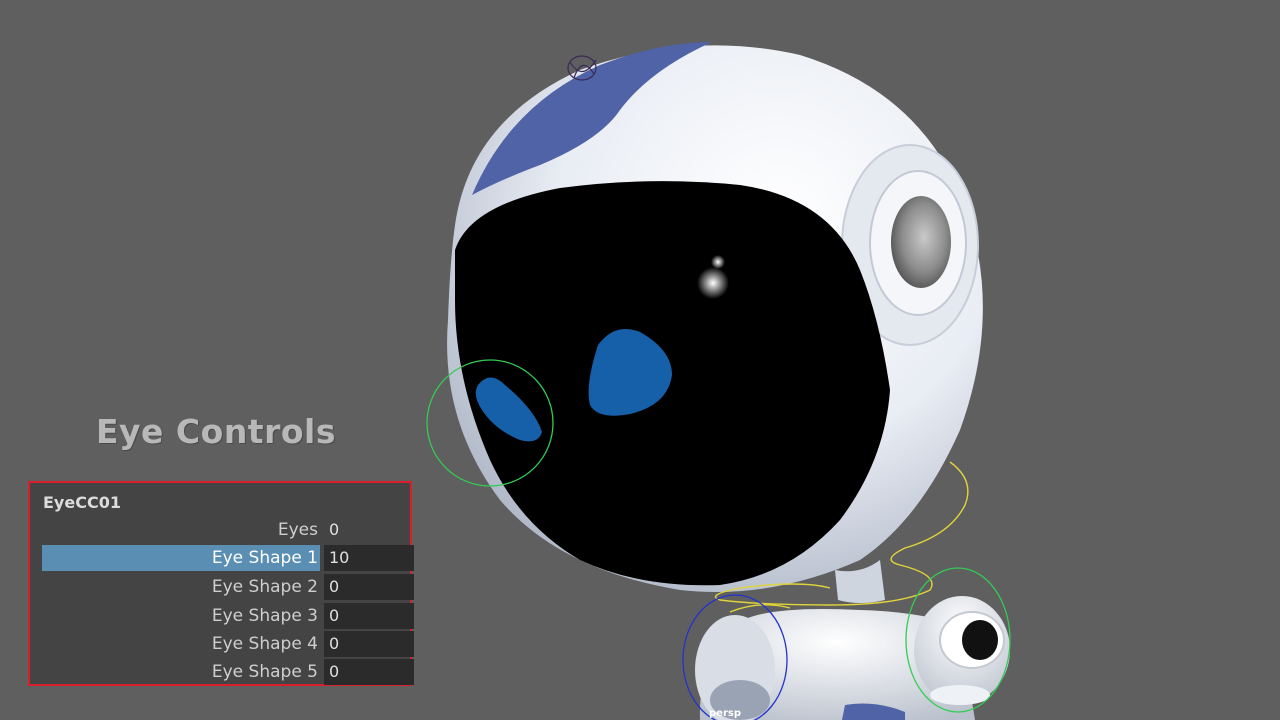 The height and width of the screenshot is (720, 1280). What do you see at coordinates (181, 644) in the screenshot?
I see `attribute-label: Eye Shape 4` at bounding box center [181, 644].